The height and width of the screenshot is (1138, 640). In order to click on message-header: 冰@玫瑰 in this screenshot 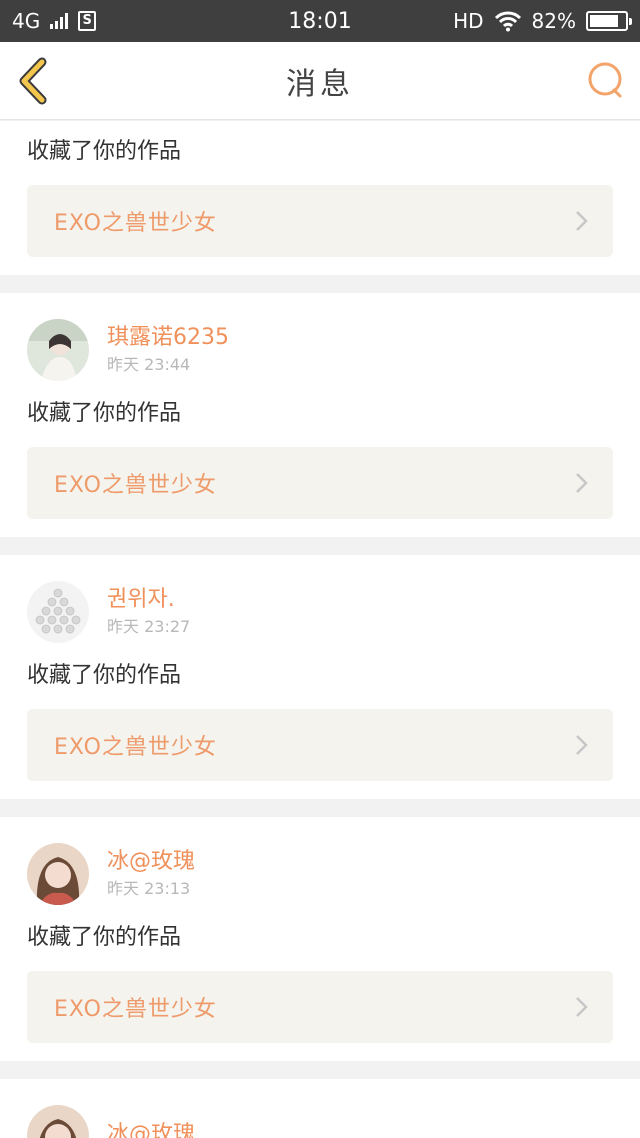, I will do `click(320, 1108)`.